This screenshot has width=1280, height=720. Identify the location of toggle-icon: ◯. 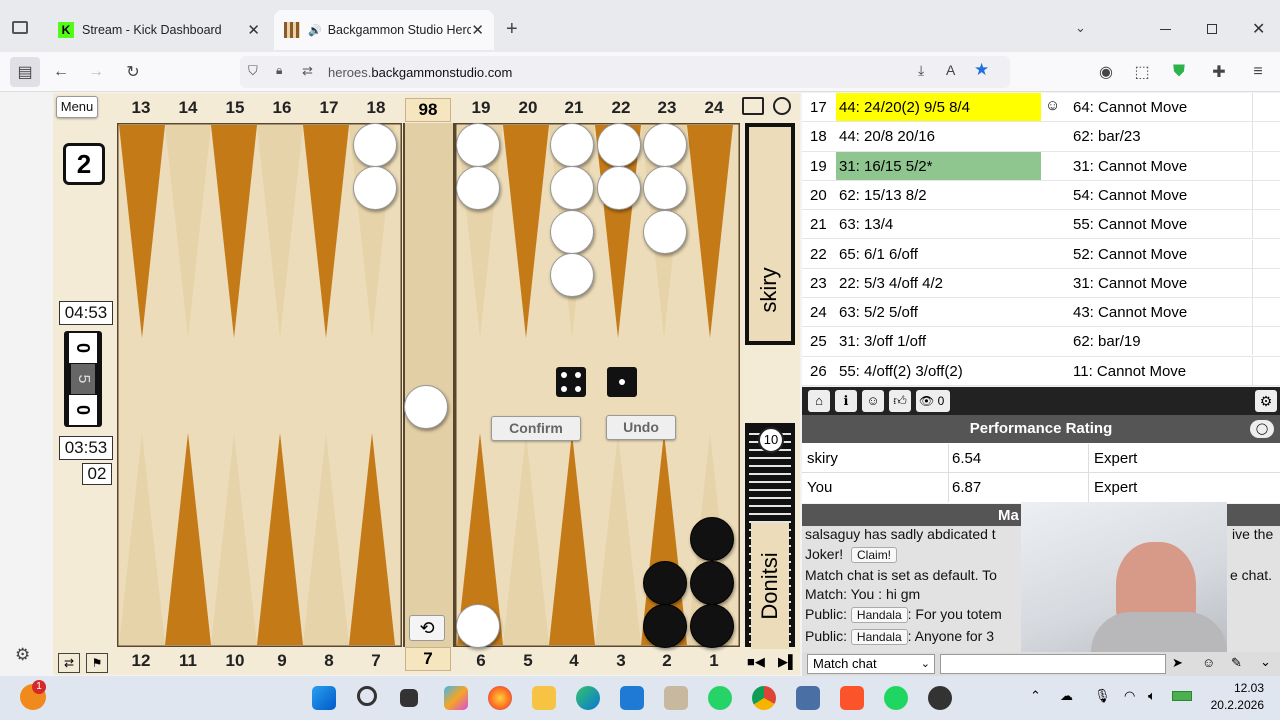
(1262, 429).